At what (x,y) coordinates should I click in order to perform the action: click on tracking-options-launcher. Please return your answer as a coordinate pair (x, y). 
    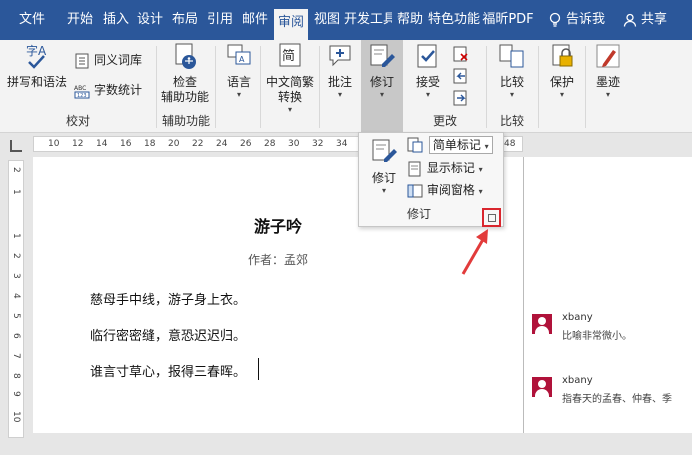
    Looking at the image, I should click on (491, 217).